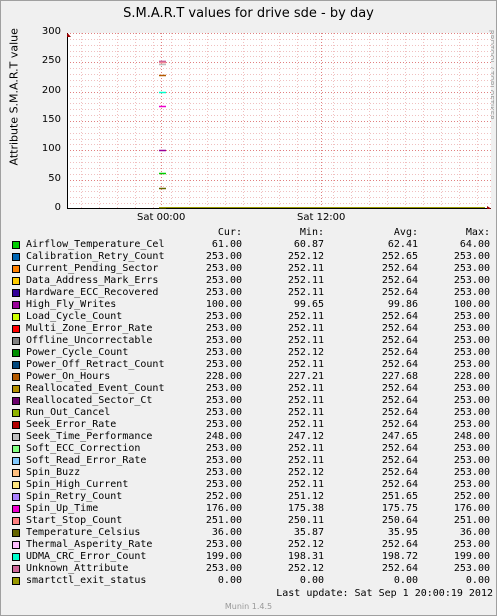  I want to click on y-tick-label: 250, so click(51, 61).